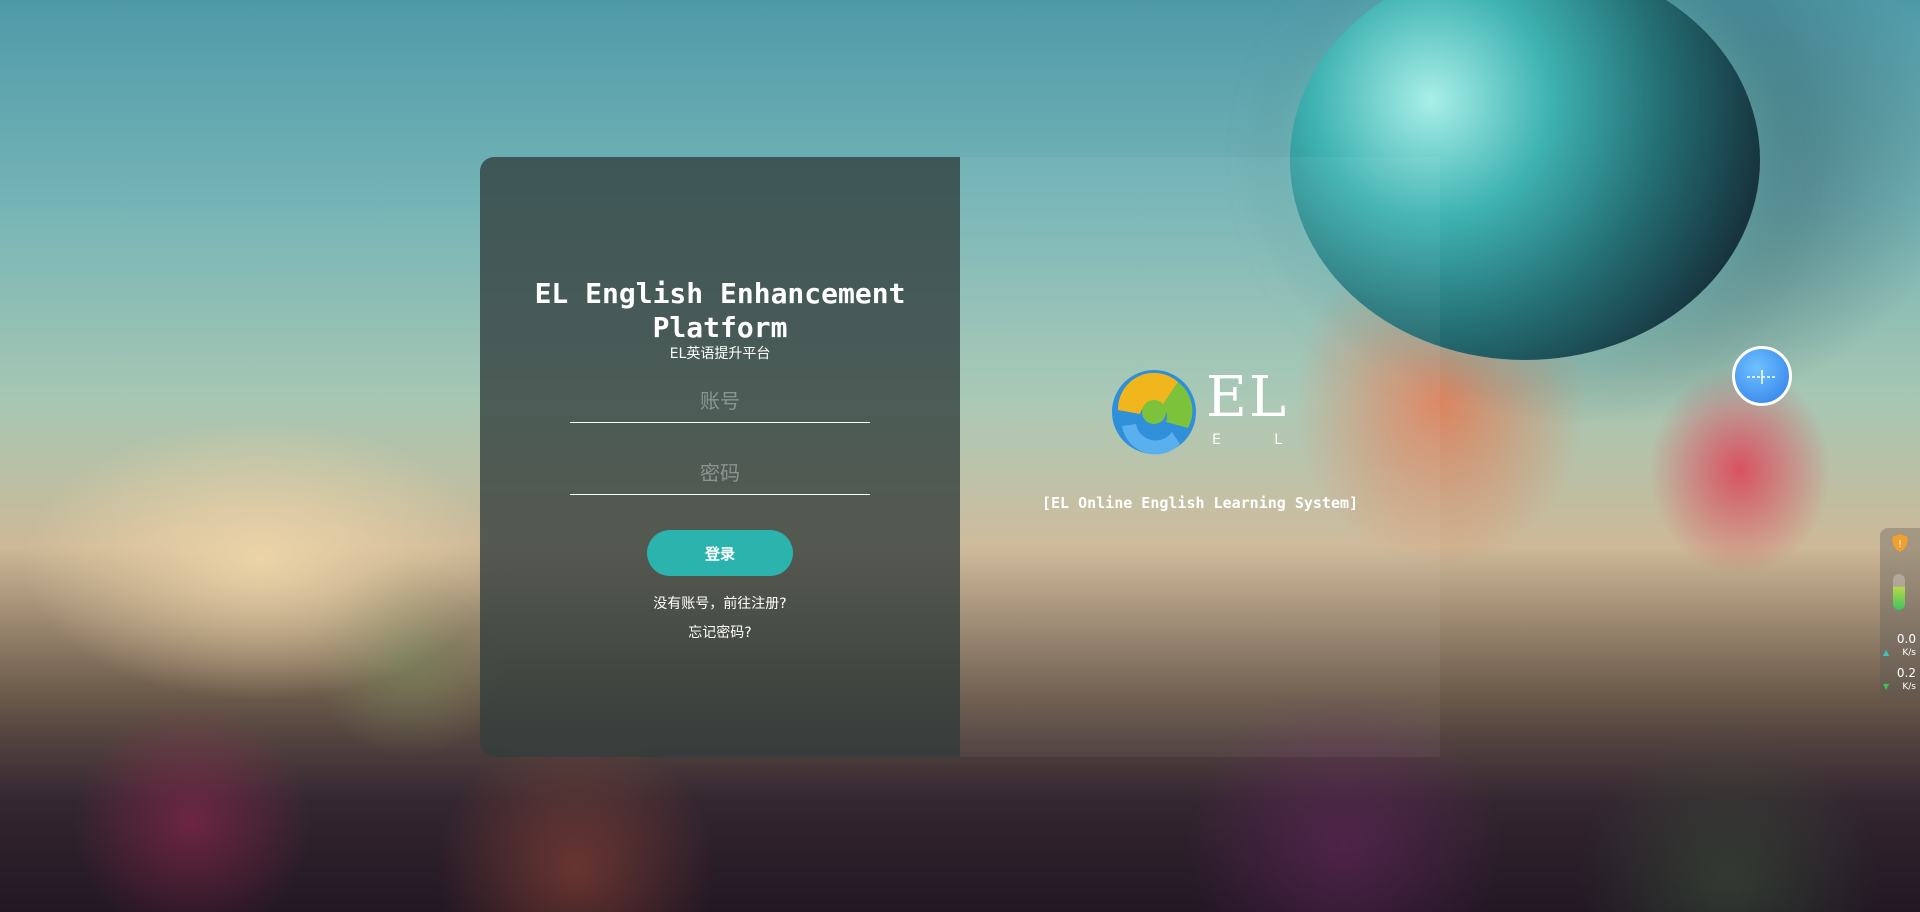 This screenshot has height=912, width=1920. What do you see at coordinates (1899, 592) in the screenshot?
I see `usage-meter` at bounding box center [1899, 592].